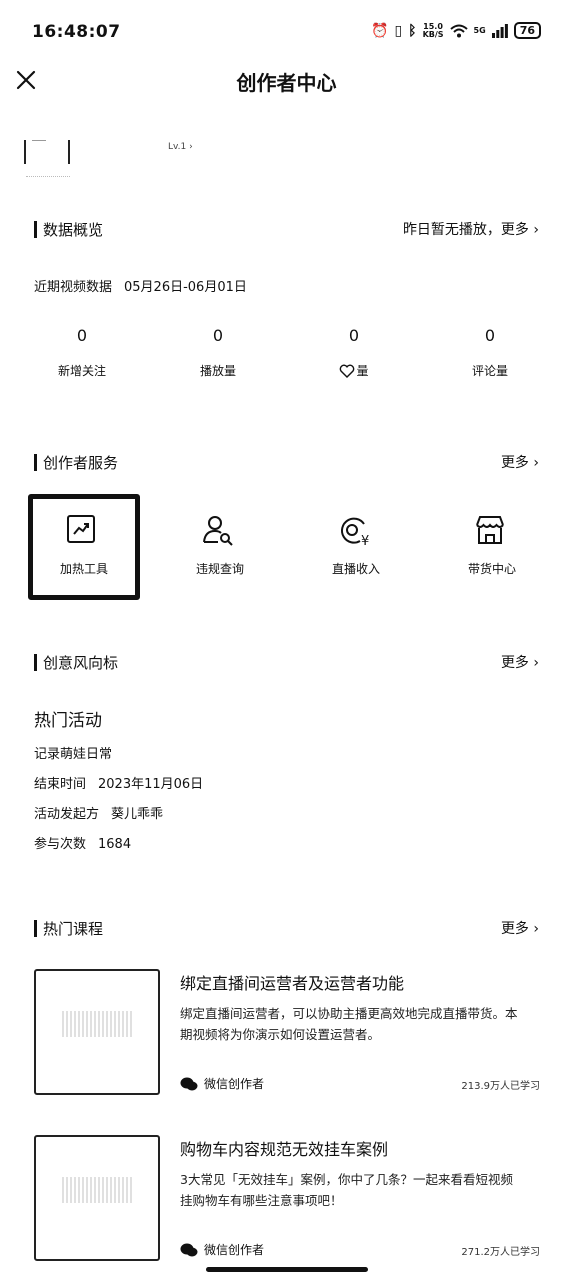 The image size is (573, 1280). I want to click on section-title: 热门课程, so click(73, 929).